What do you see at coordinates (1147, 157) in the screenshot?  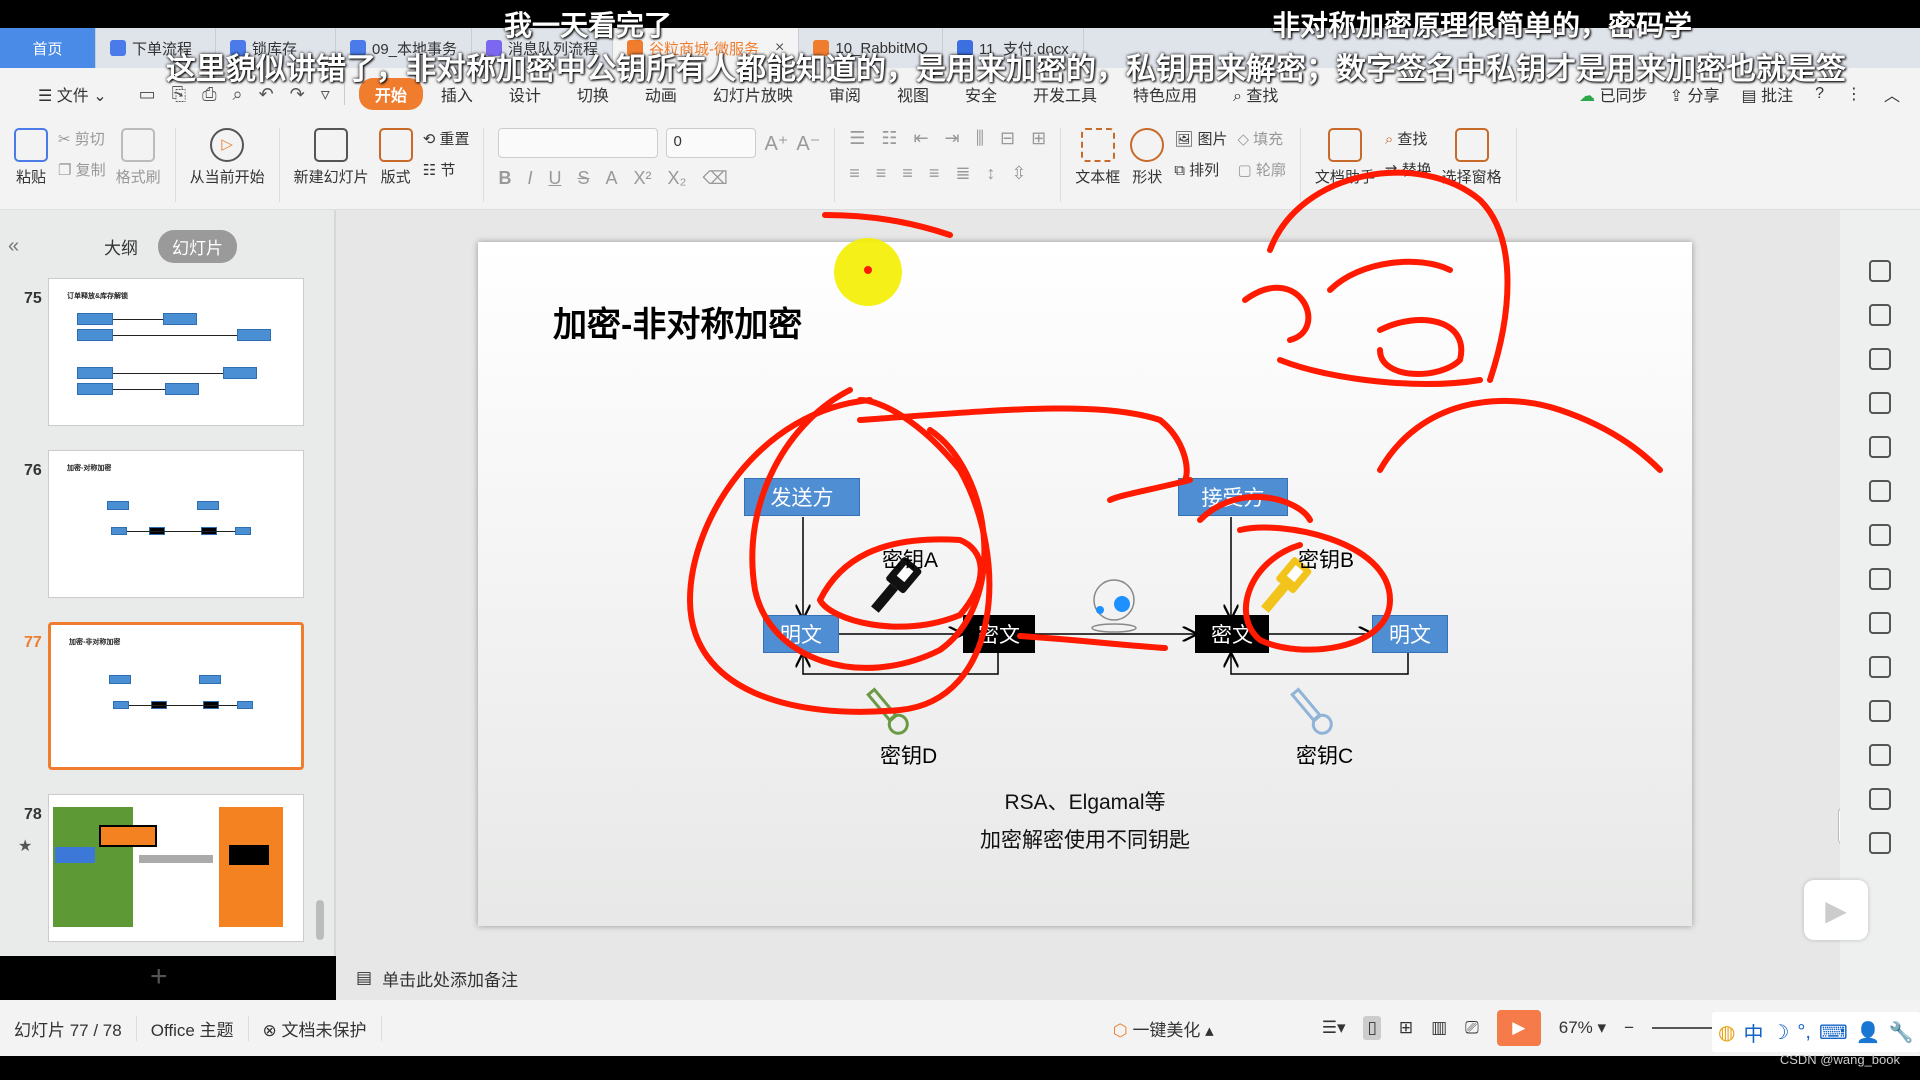 I see `shape-button: 形状` at bounding box center [1147, 157].